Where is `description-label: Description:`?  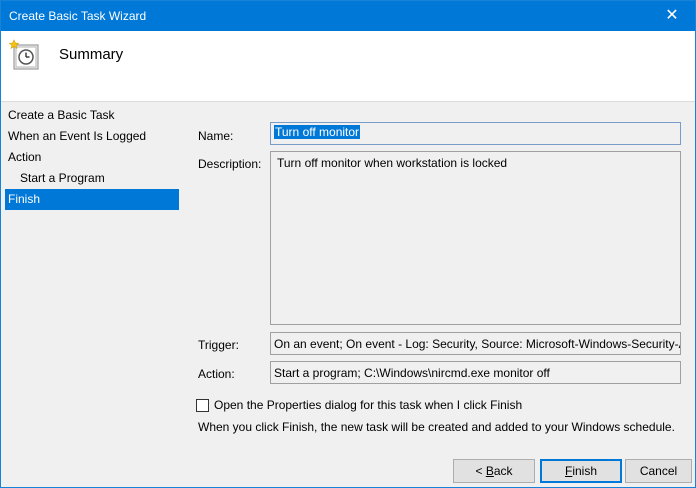 description-label: Description: is located at coordinates (230, 164).